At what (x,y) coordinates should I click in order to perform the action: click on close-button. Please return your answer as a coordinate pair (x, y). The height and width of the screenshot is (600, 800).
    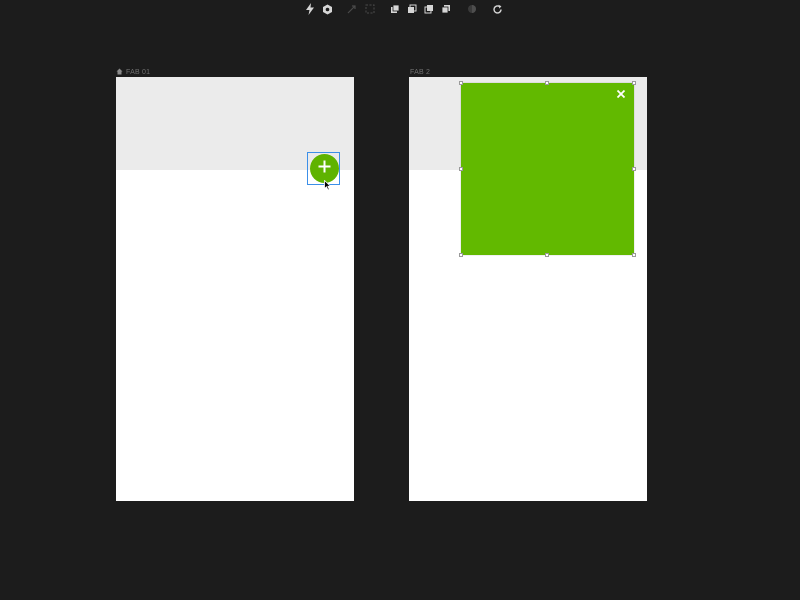
    Looking at the image, I should click on (621, 95).